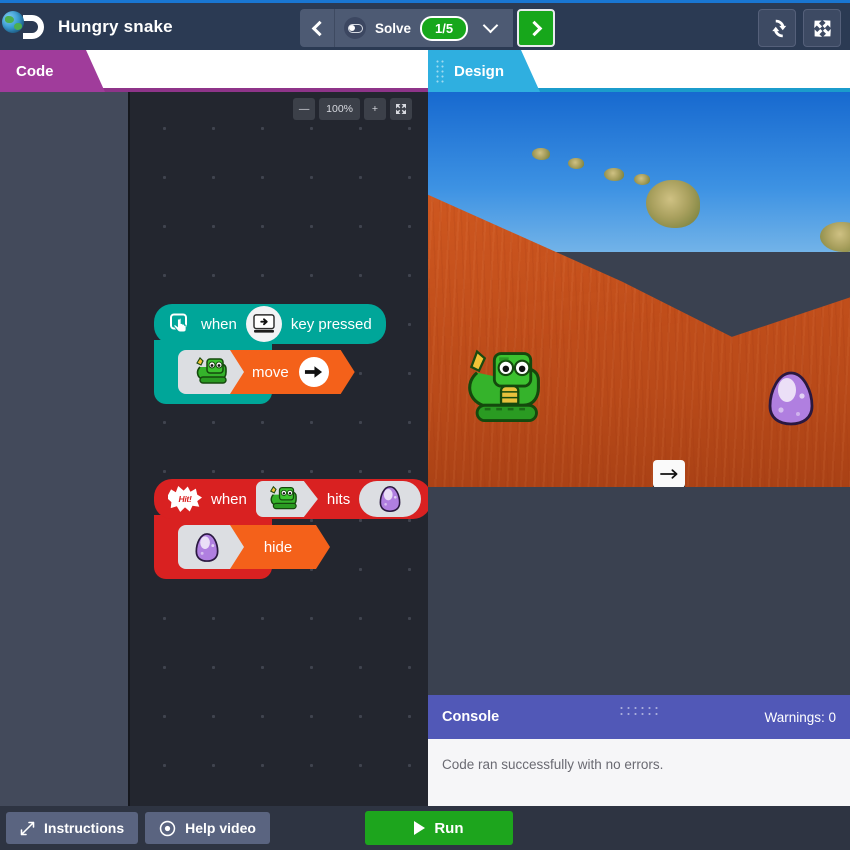 Image resolution: width=850 pixels, height=850 pixels. I want to click on arrow-right-key-icon, so click(264, 323).